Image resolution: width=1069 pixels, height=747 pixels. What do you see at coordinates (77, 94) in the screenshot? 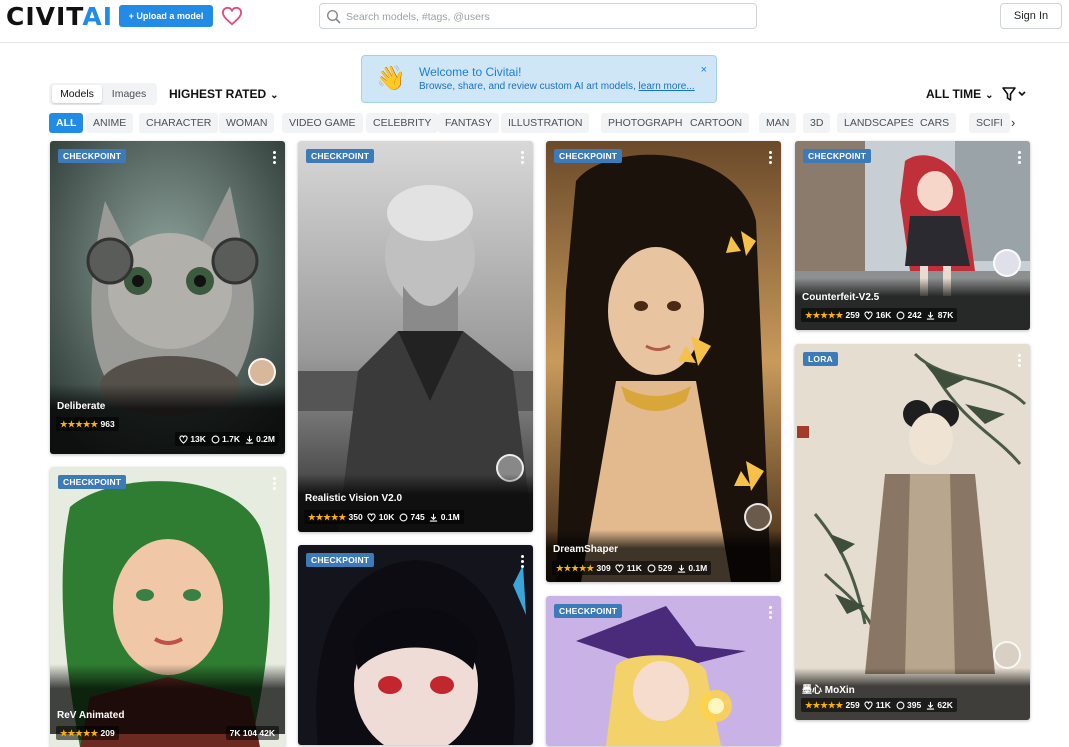
I see `tab-models: Models` at bounding box center [77, 94].